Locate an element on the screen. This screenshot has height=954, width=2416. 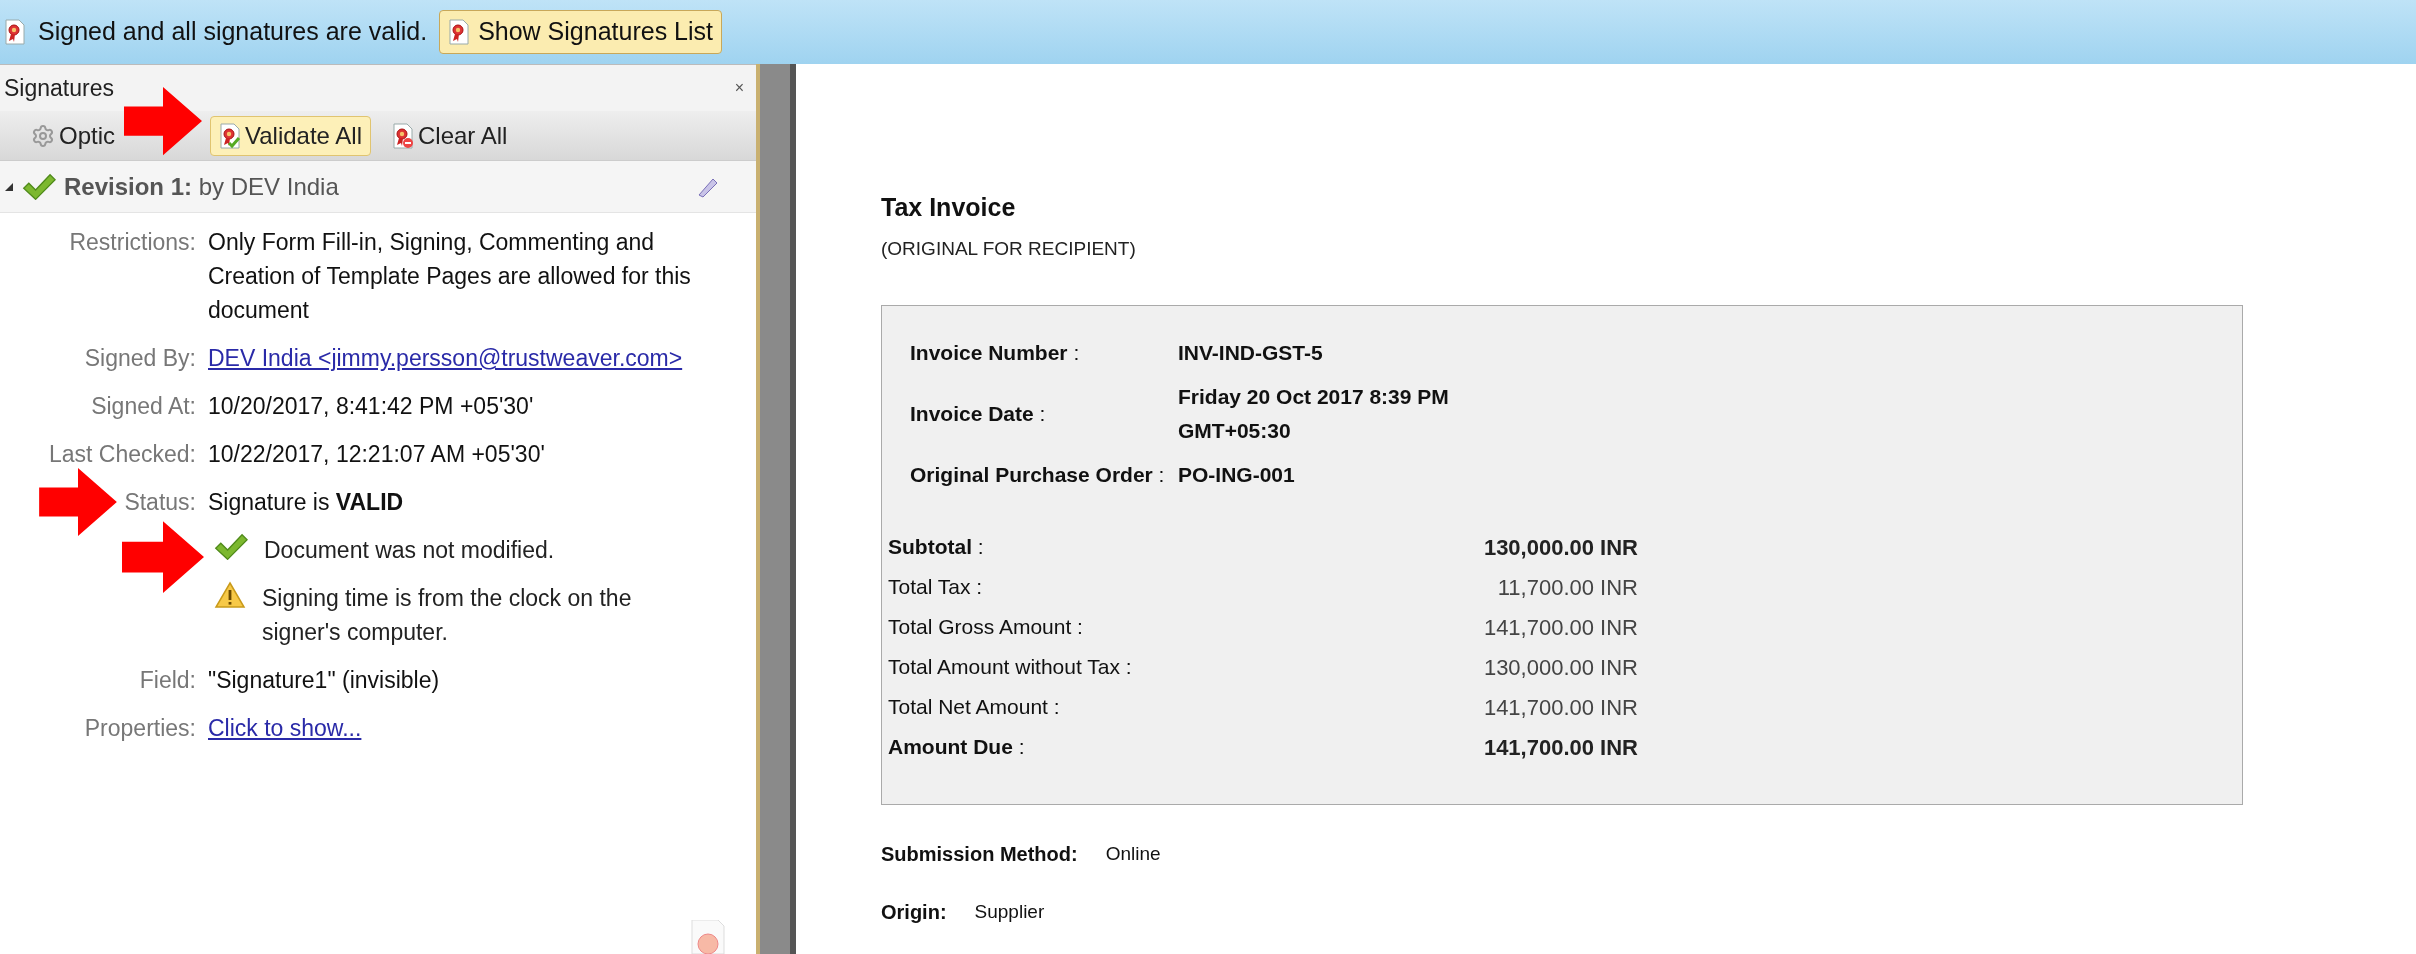
total-label: Amount Due : is located at coordinates (957, 747).